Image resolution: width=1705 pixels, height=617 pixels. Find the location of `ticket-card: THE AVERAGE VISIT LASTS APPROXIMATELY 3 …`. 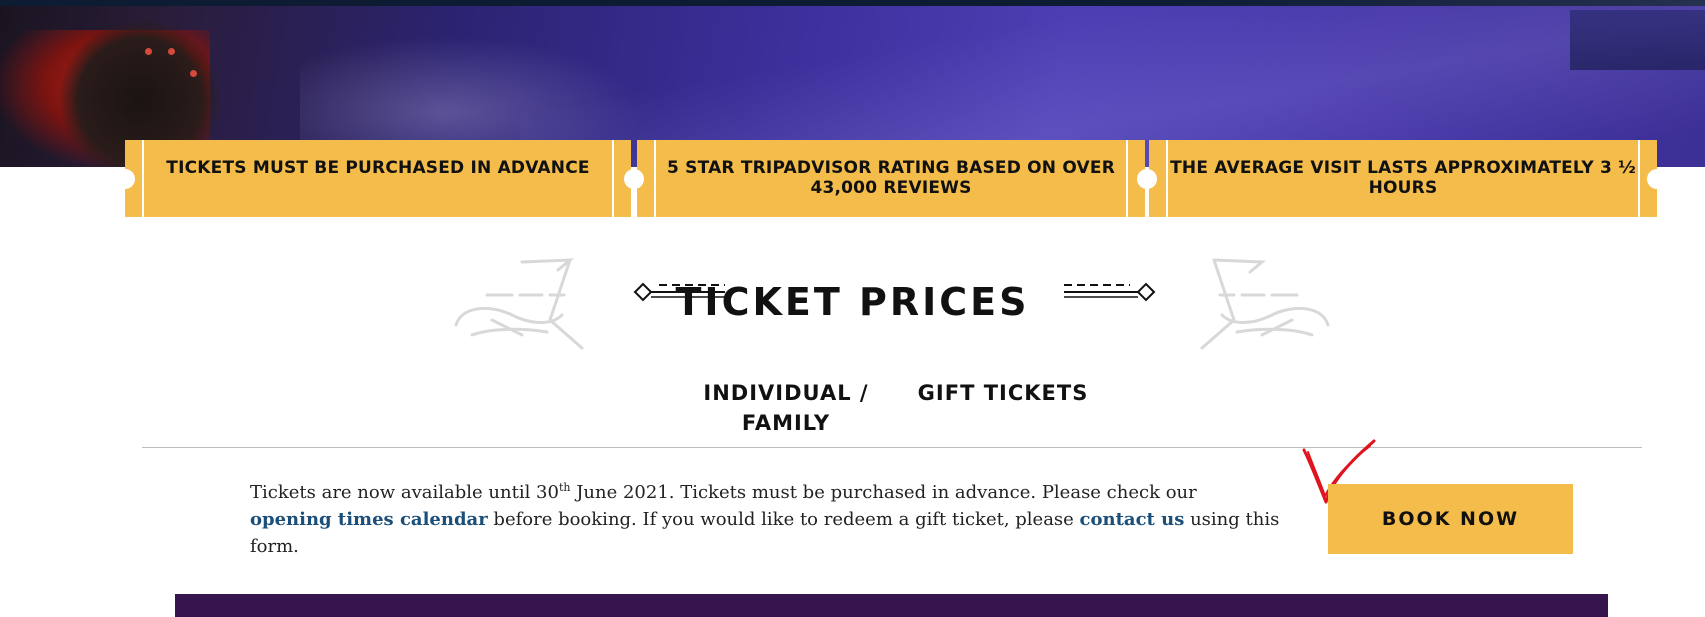

ticket-card: THE AVERAGE VISIT LASTS APPROXIMATELY 3 … is located at coordinates (1403, 178).